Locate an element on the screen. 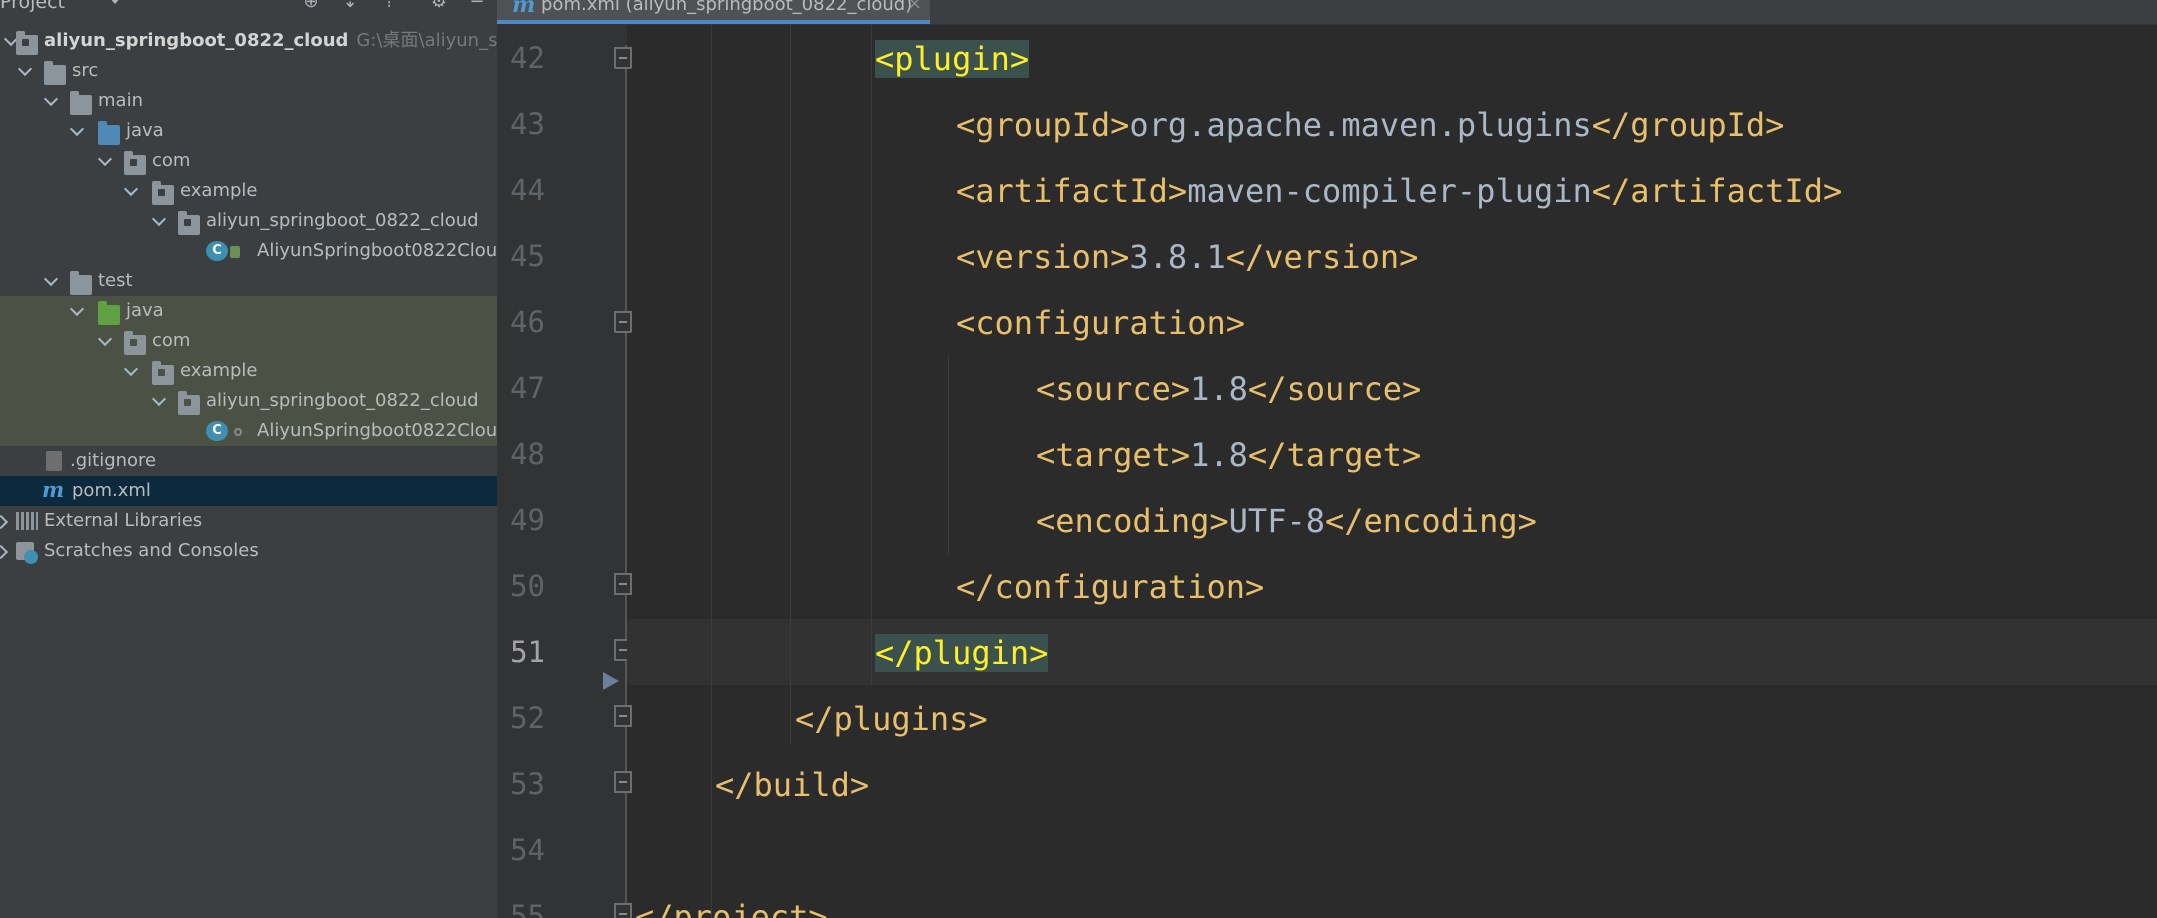 The image size is (2157, 918). tree-item-src: src is located at coordinates (248, 71).